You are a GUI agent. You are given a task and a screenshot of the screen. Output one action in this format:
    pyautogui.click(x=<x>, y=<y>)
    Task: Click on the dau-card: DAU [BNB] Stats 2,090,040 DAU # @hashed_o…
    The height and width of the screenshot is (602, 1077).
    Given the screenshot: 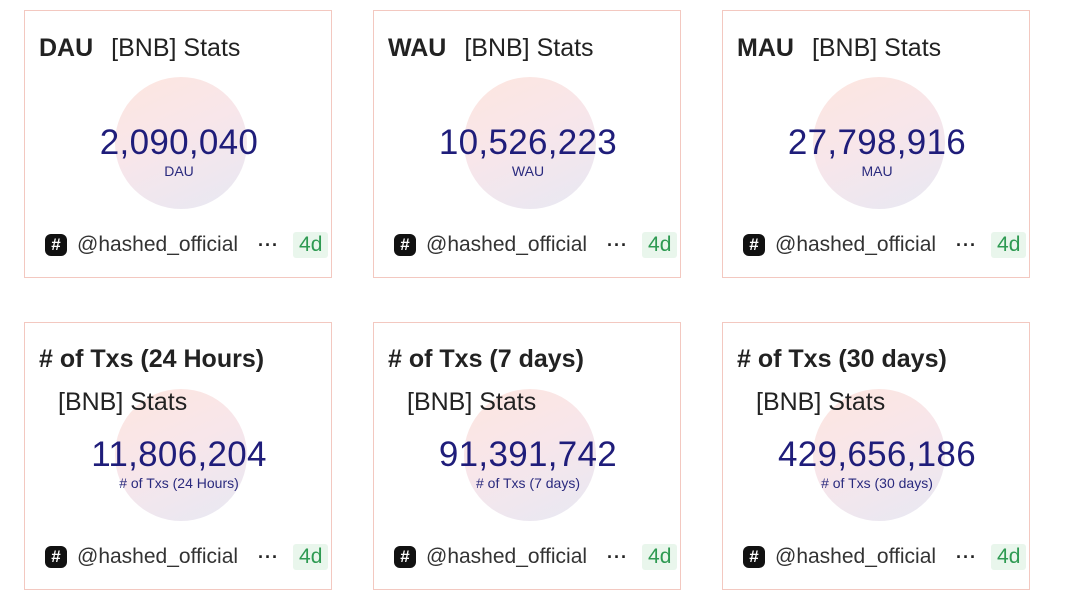 What is the action you would take?
    pyautogui.click(x=178, y=144)
    